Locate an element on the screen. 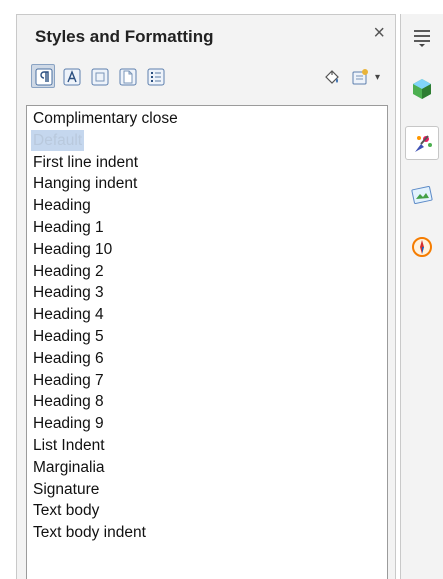 This screenshot has height=579, width=443. page-styles-icon is located at coordinates (128, 77).